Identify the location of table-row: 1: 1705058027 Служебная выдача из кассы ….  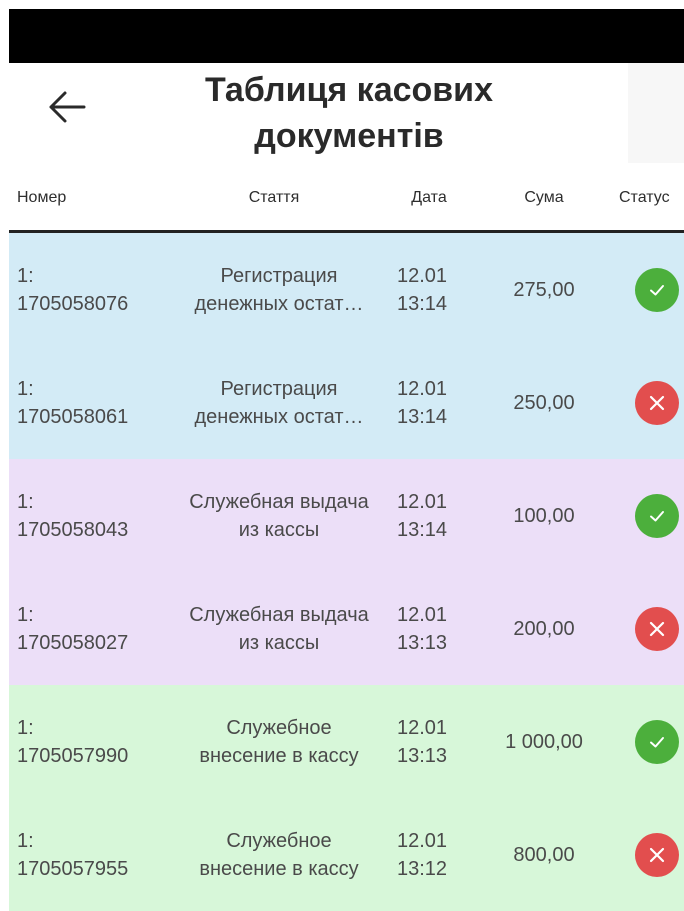
(346, 628).